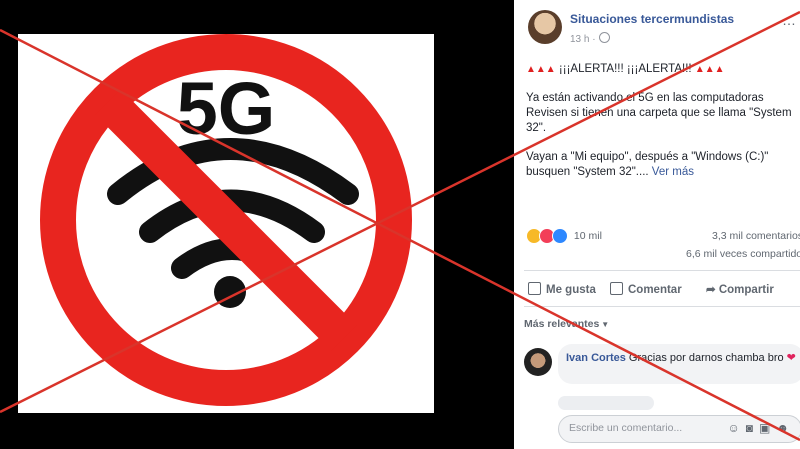  I want to click on commenter-avatar, so click(538, 362).